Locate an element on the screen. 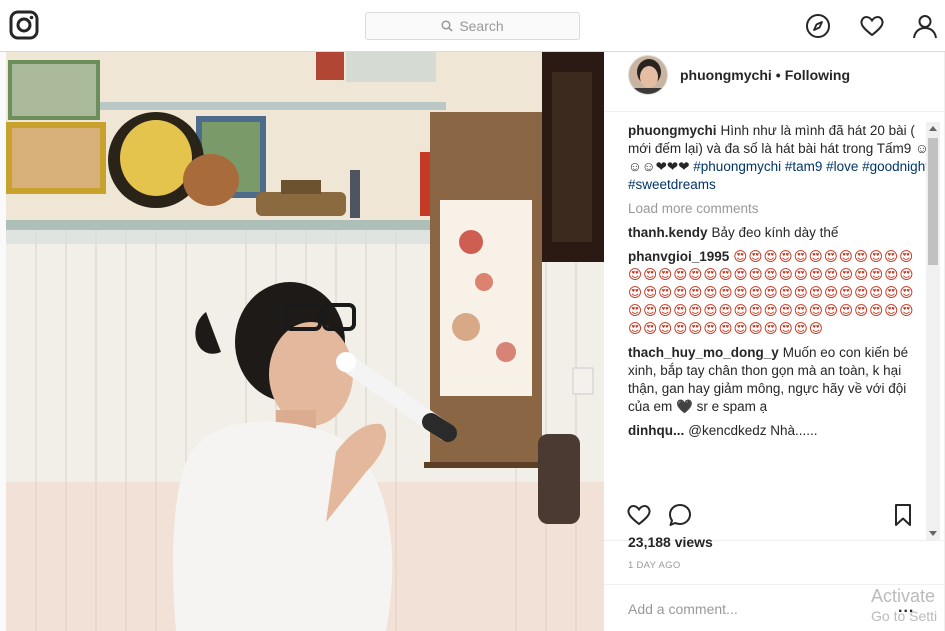 The width and height of the screenshot is (945, 631). windows-activation-watermark: Activate Go to Setti is located at coordinates (904, 606).